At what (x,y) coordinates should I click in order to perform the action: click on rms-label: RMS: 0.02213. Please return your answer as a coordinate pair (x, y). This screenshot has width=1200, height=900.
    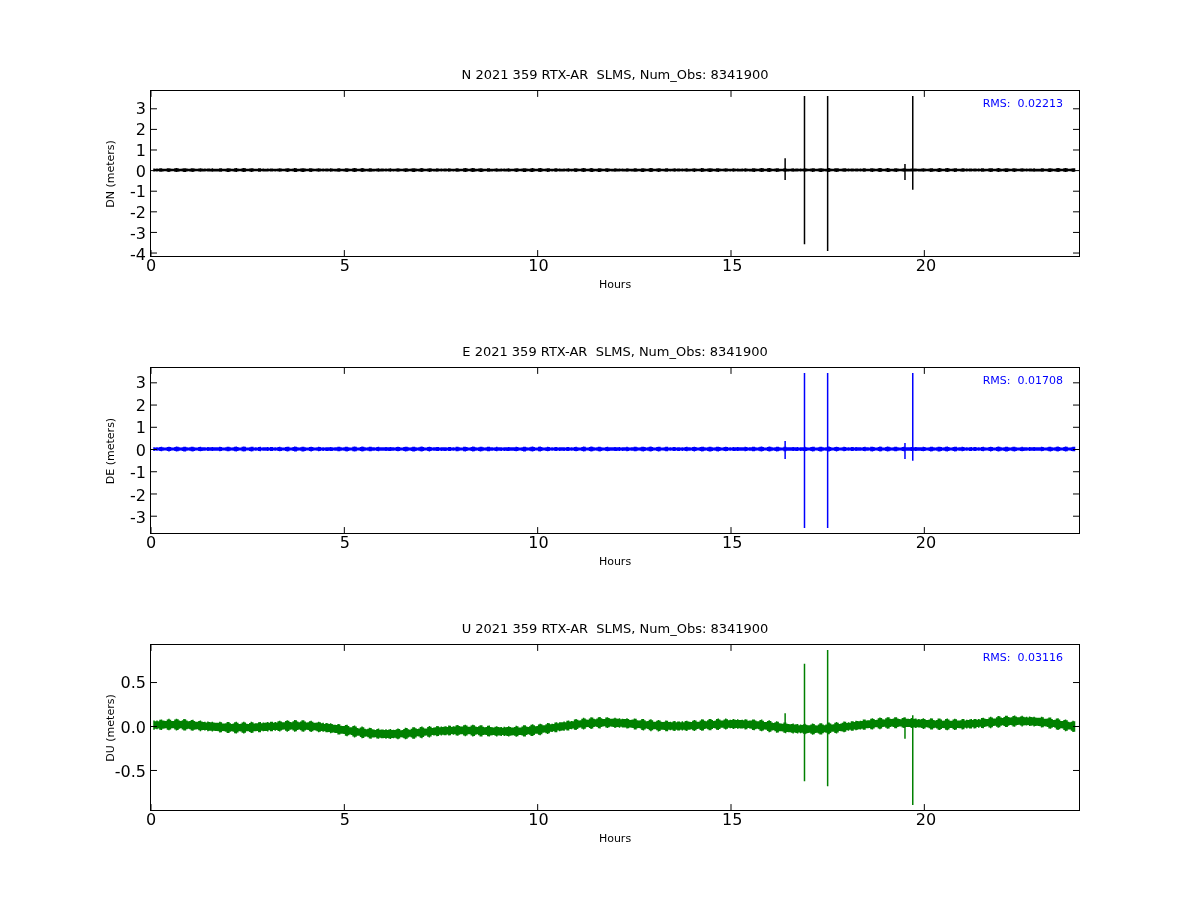
    Looking at the image, I should click on (1022, 104).